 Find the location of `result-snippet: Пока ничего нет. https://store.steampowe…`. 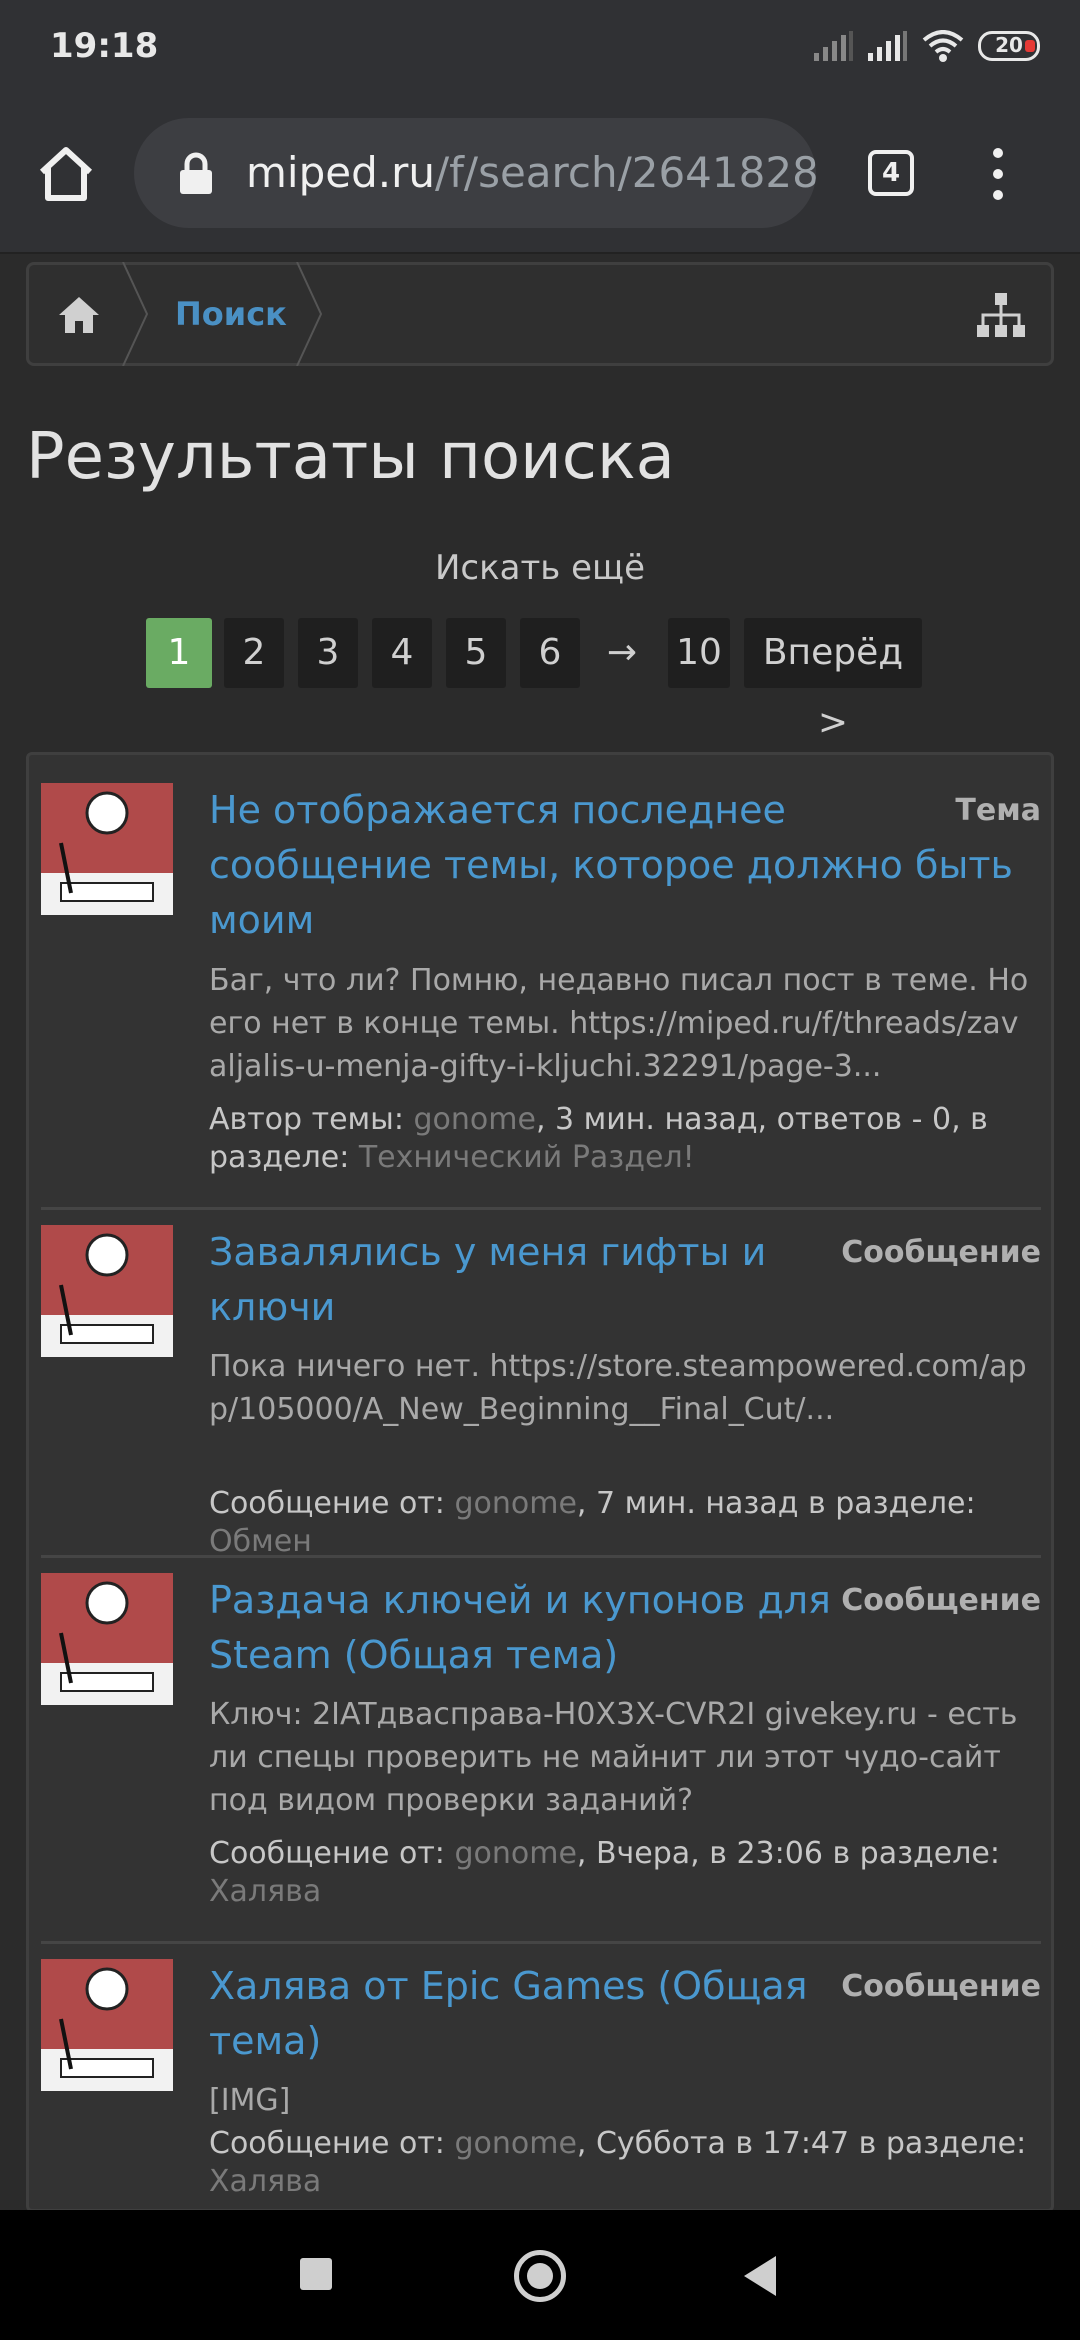

result-snippet: Пока ничего нет. https://store.steampowe… is located at coordinates (618, 1388).